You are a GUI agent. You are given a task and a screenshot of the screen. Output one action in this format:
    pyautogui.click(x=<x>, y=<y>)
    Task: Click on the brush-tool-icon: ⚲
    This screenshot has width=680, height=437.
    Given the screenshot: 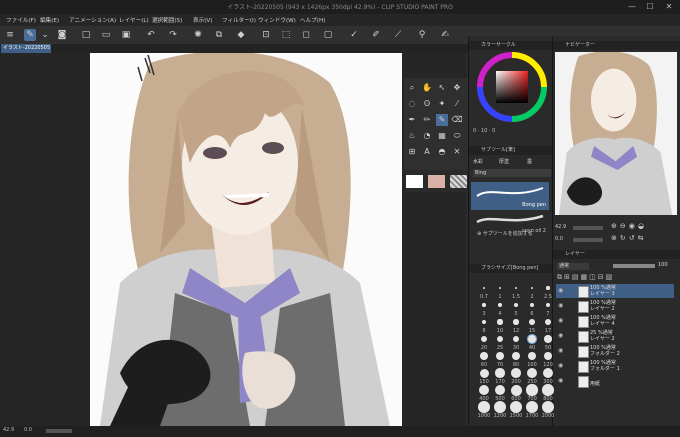 What is the action you would take?
    pyautogui.click(x=422, y=35)
    